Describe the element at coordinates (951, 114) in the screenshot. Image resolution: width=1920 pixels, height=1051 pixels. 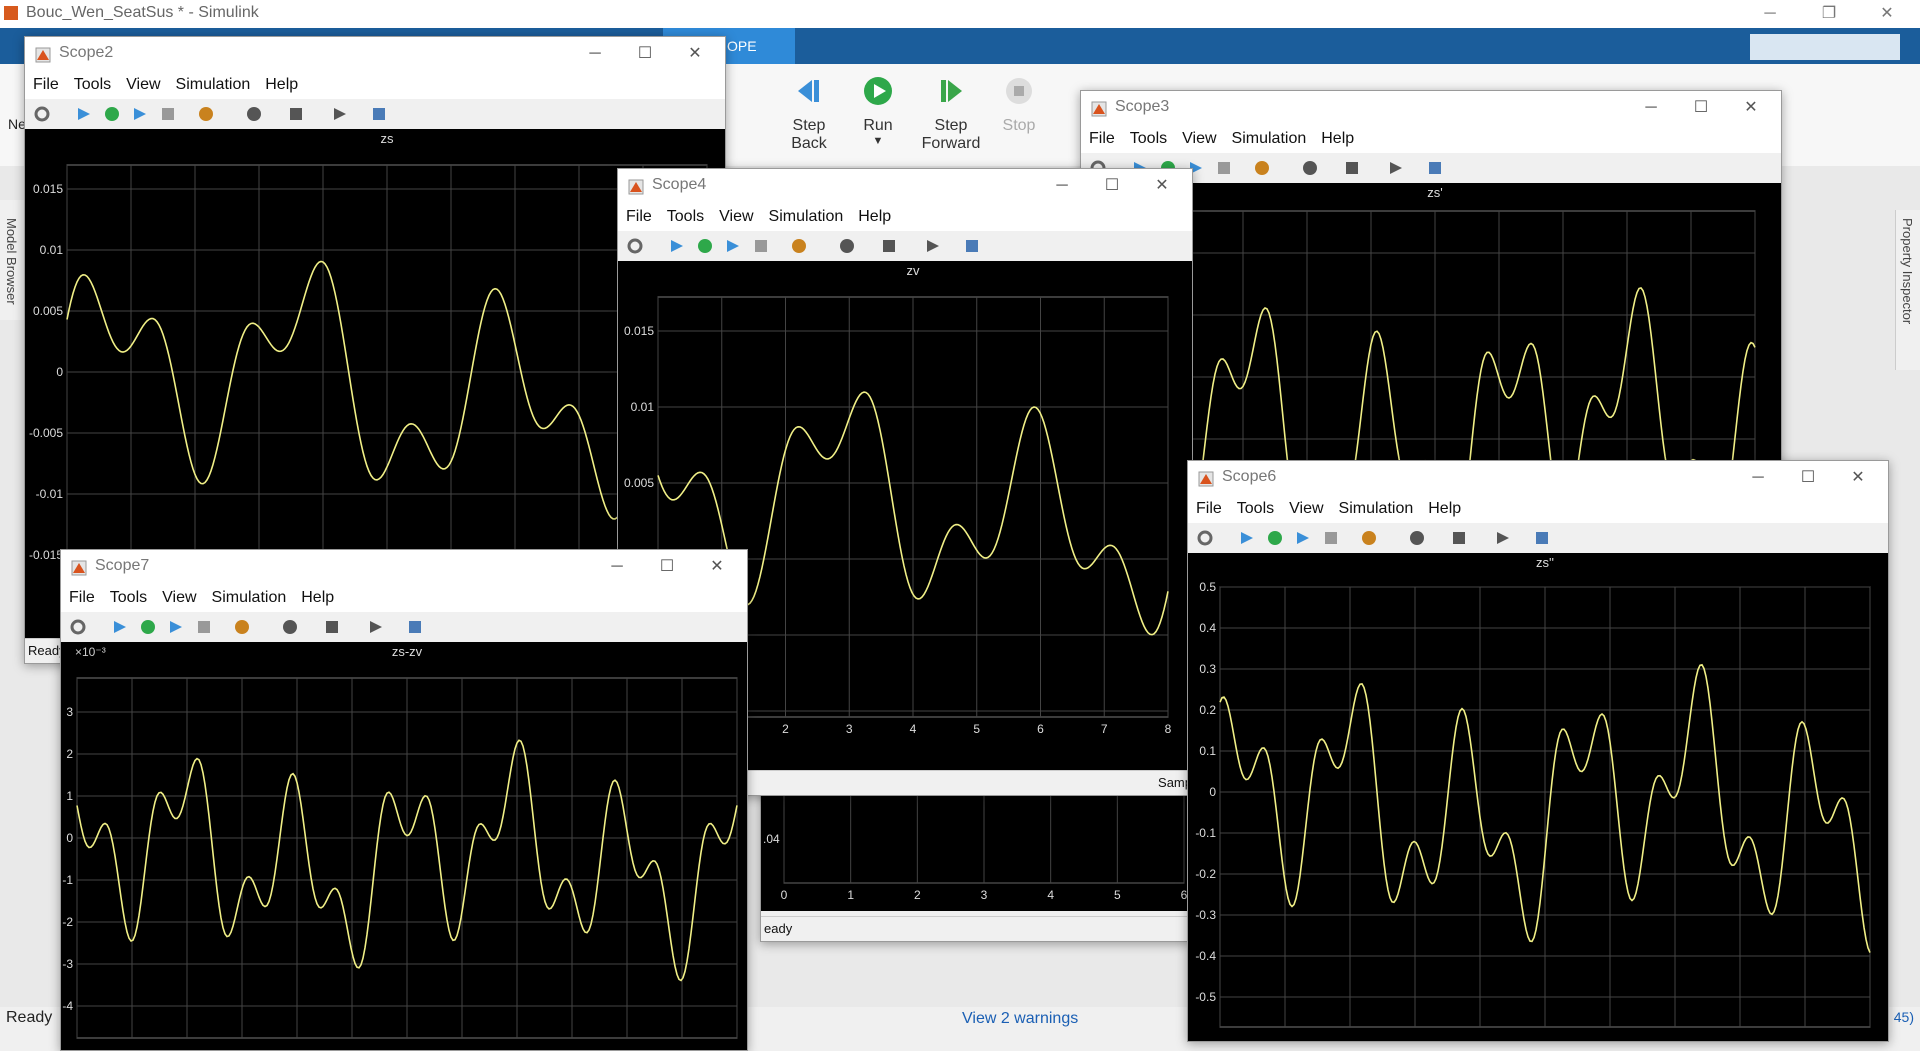
I see `step-forward-button: Step Forward` at that location.